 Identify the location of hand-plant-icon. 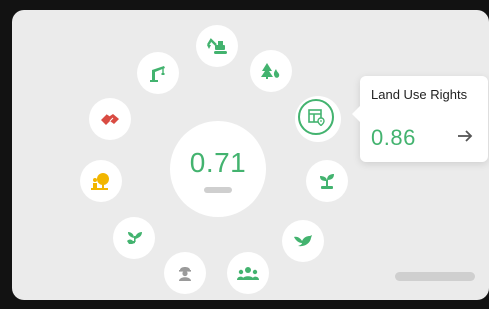
(134, 238).